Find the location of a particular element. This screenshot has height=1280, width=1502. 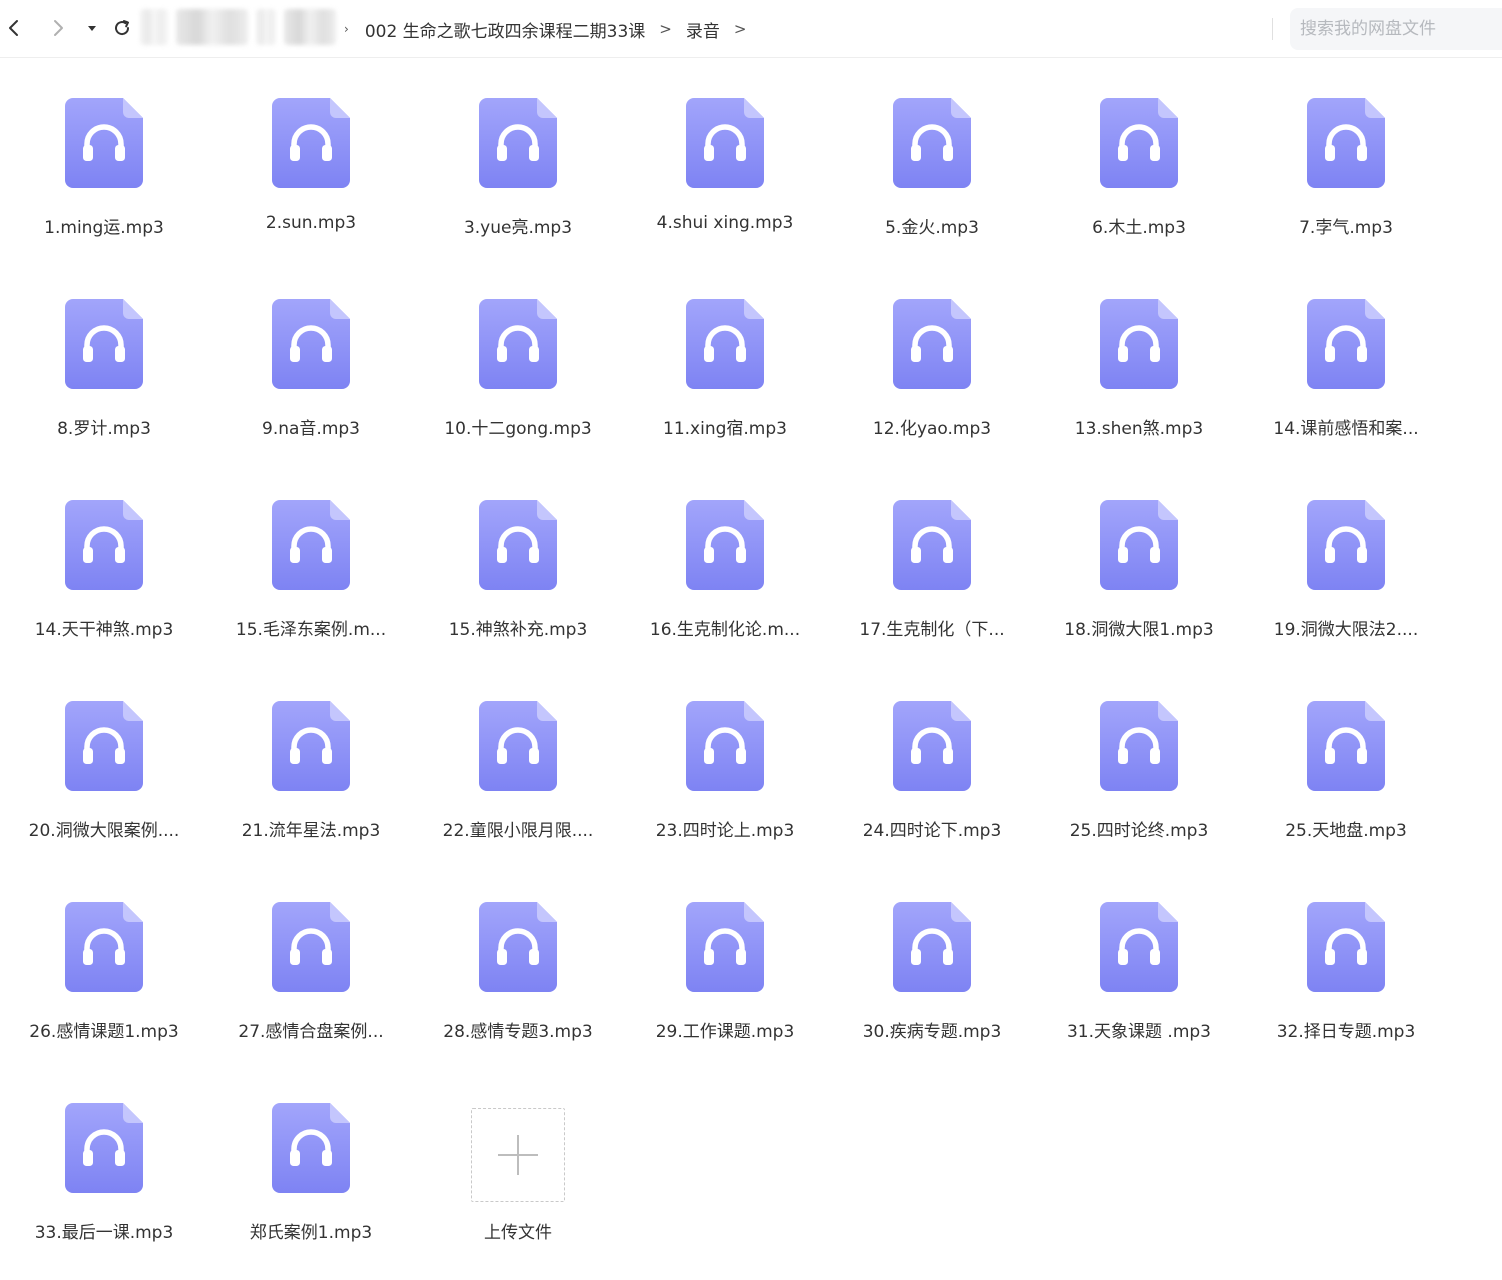

file-item: 1.ming运.mp3 is located at coordinates (104, 153).